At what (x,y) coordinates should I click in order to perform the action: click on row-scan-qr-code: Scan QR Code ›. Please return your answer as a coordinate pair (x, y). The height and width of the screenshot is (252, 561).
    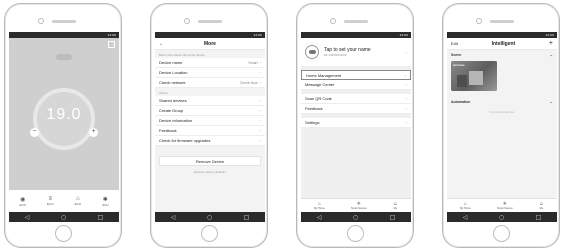
    Looking at the image, I should click on (356, 99).